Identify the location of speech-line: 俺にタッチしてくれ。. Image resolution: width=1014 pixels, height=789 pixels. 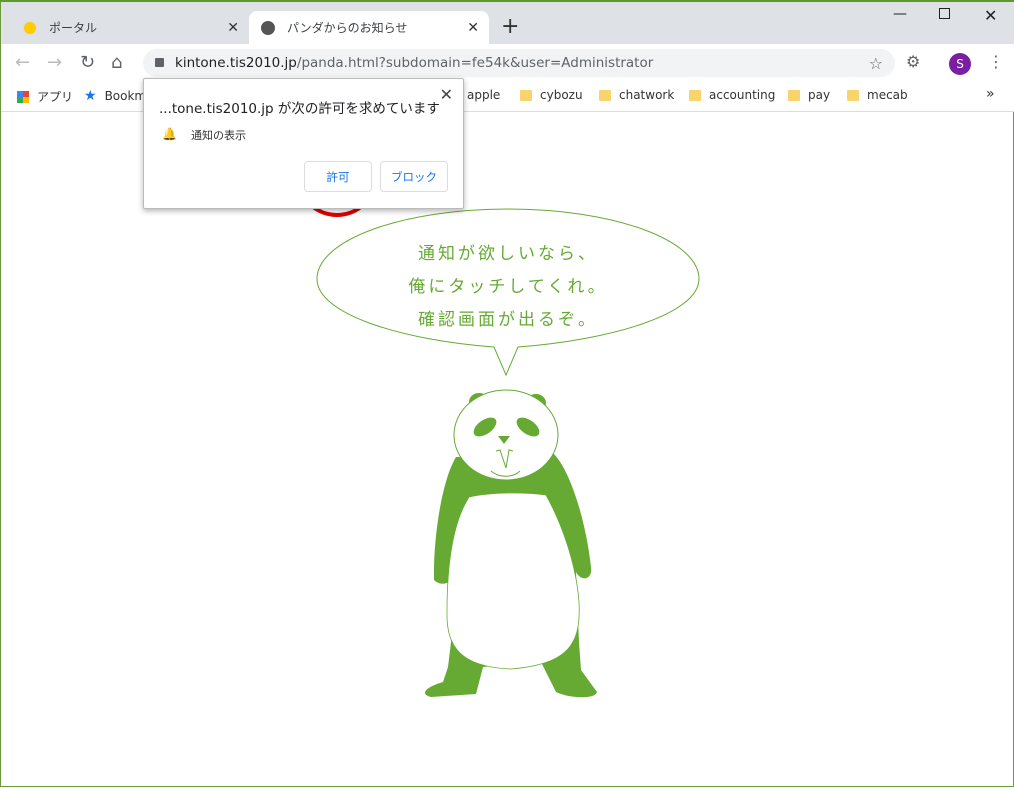
(508, 287).